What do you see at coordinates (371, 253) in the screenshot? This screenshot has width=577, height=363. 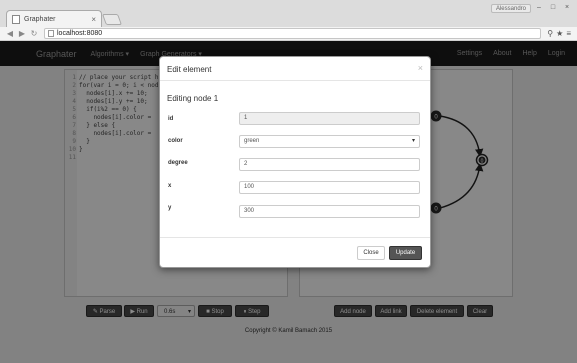 I see `close-button: Close` at bounding box center [371, 253].